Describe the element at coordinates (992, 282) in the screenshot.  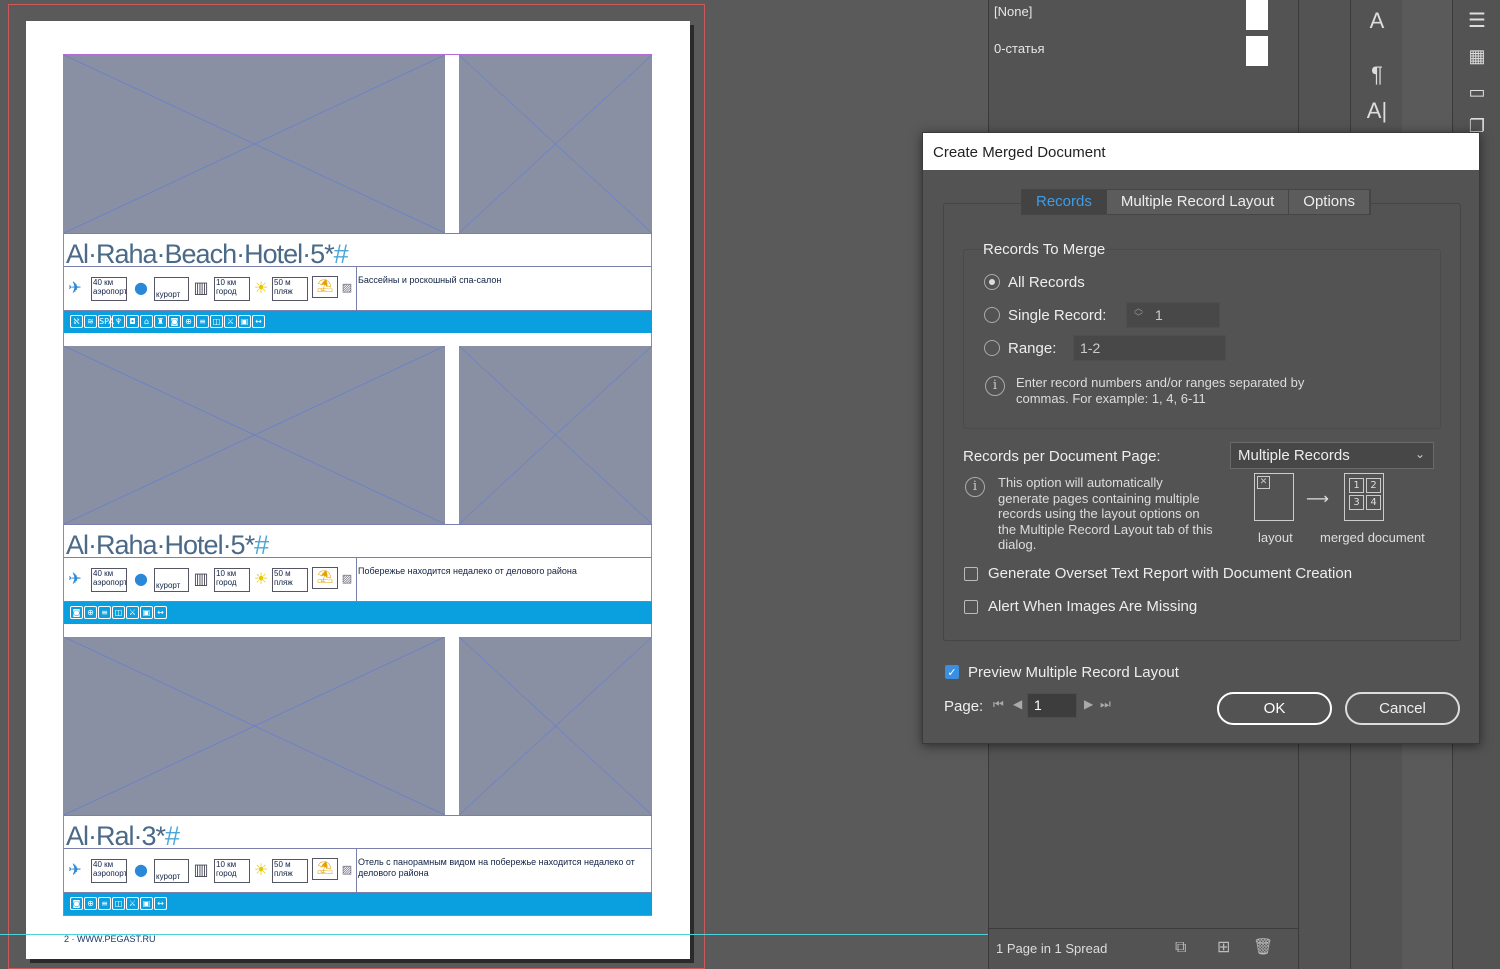
I see `all-records-radio` at that location.